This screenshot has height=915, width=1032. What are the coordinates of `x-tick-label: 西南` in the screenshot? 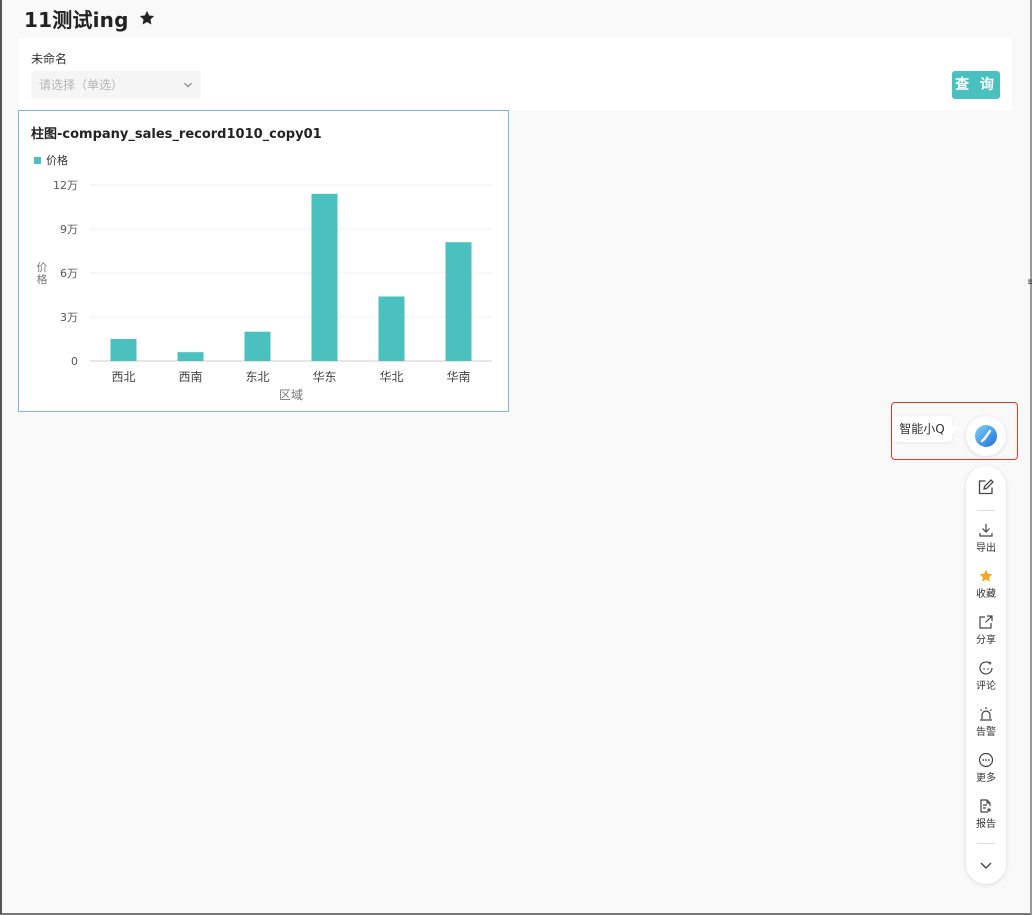 It's located at (190, 376).